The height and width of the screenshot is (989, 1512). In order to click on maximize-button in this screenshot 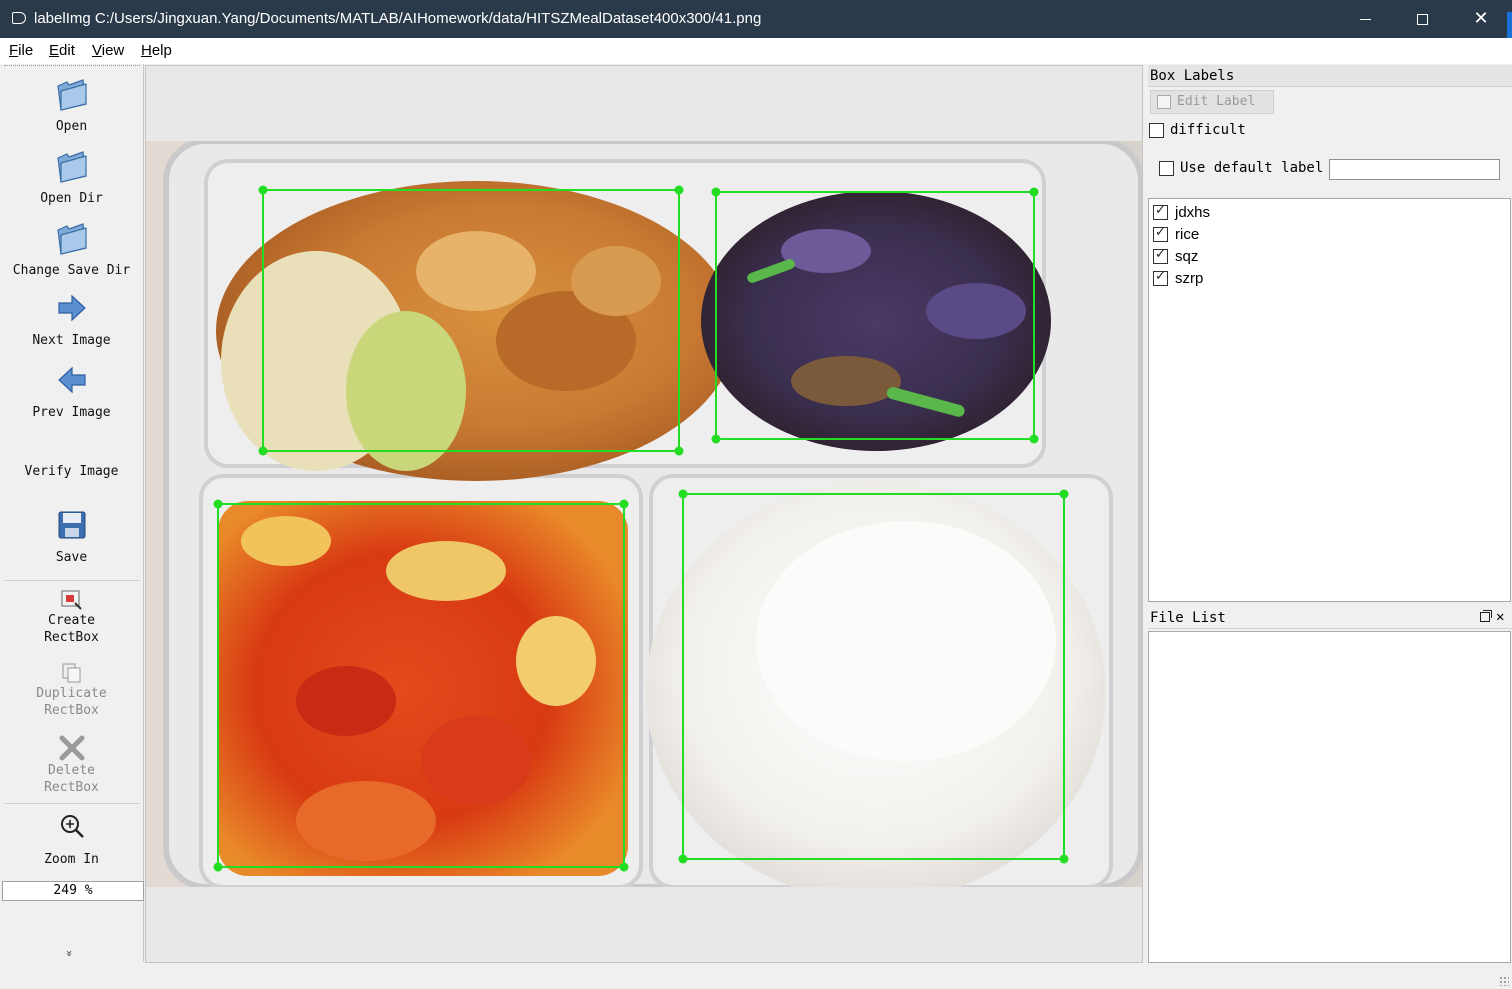, I will do `click(1422, 19)`.